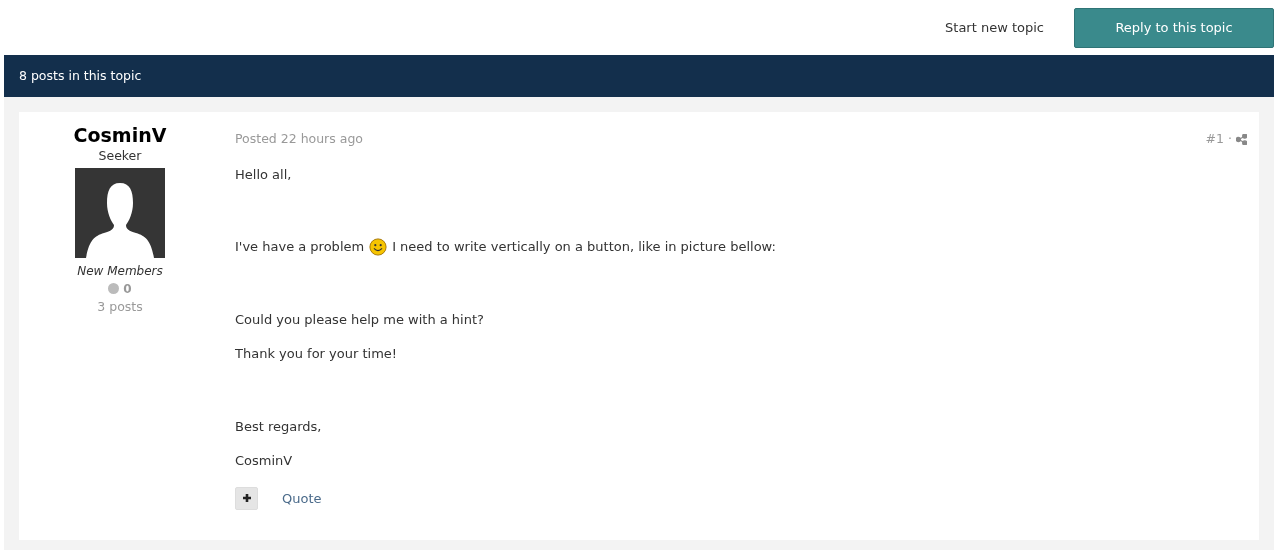 This screenshot has height=550, width=1287. What do you see at coordinates (263, 174) in the screenshot?
I see `post-text: Hello all,` at bounding box center [263, 174].